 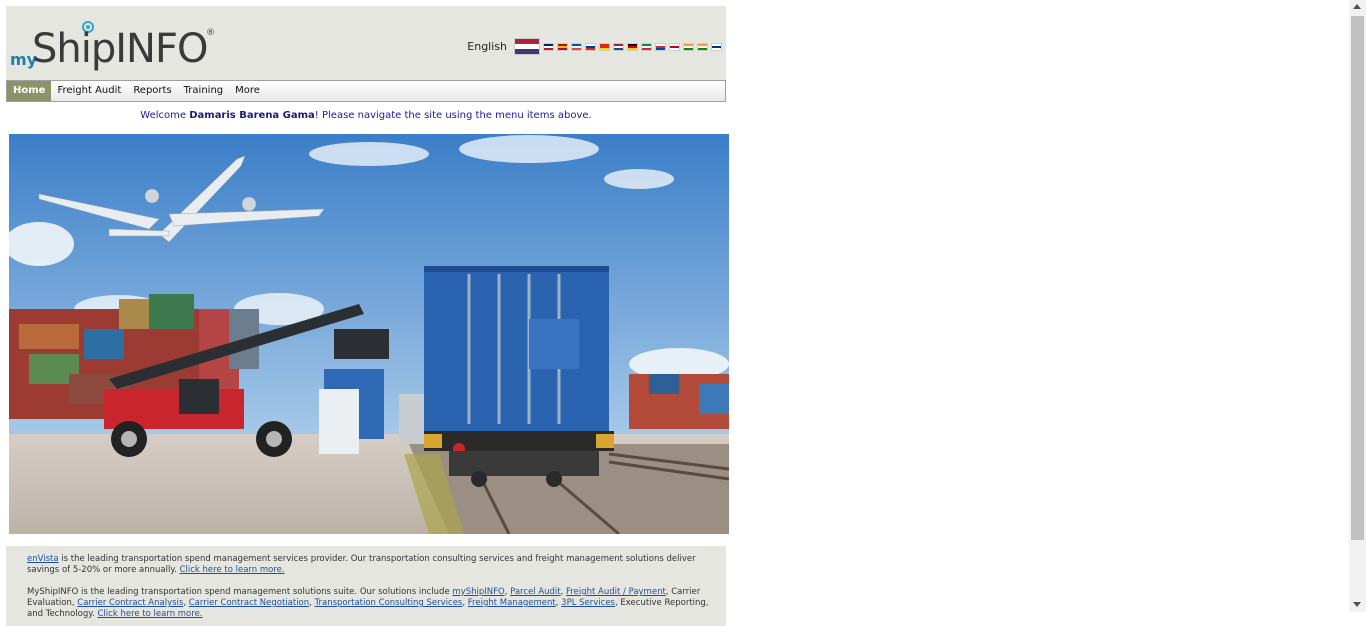 I want to click on us-flag-icon, so click(x=527, y=46).